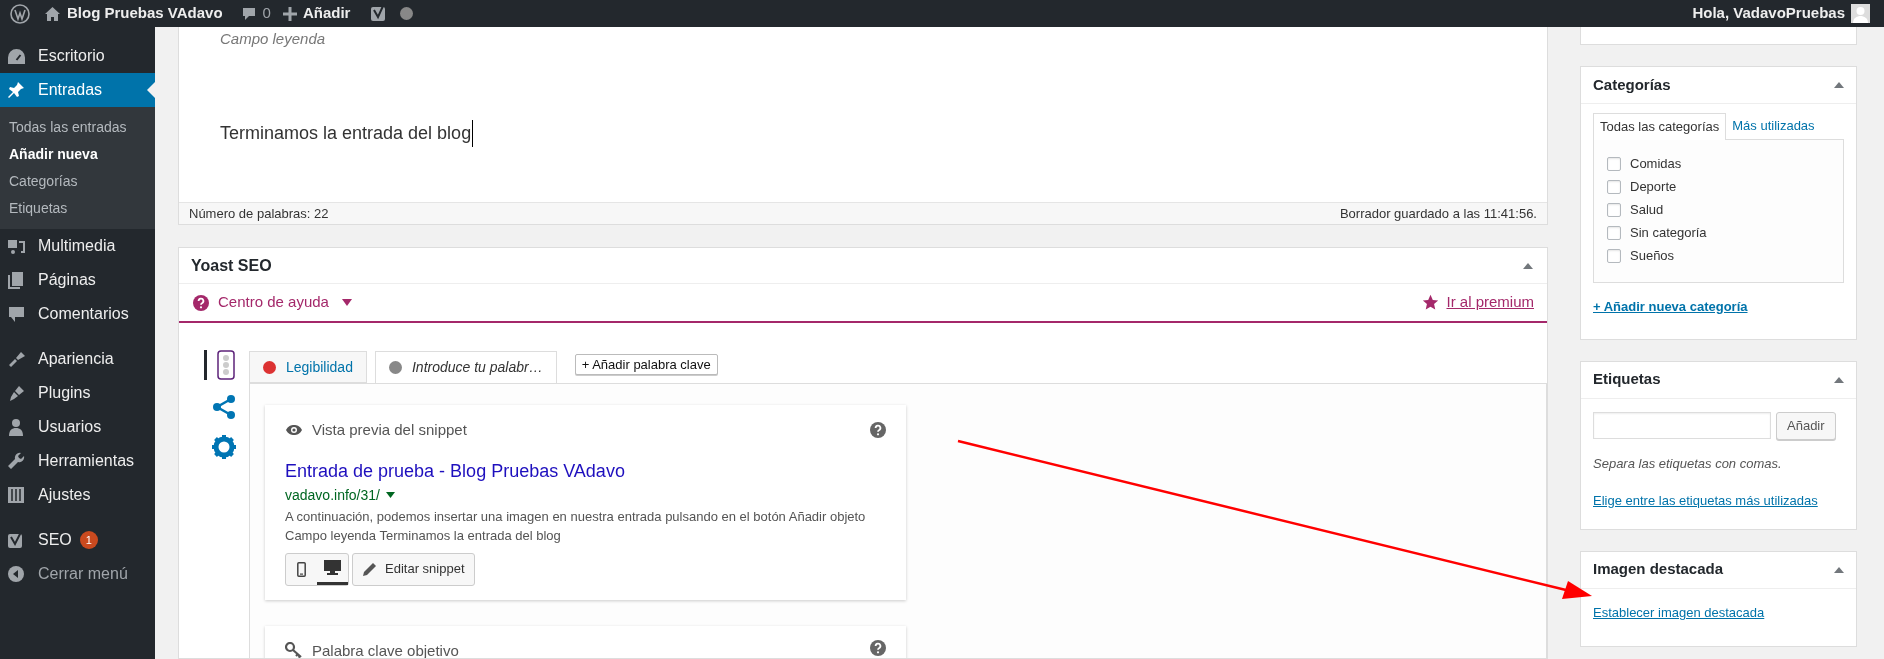 The height and width of the screenshot is (659, 1884). I want to click on set-featured-image-link: Establecer imagen destacada, so click(1679, 612).